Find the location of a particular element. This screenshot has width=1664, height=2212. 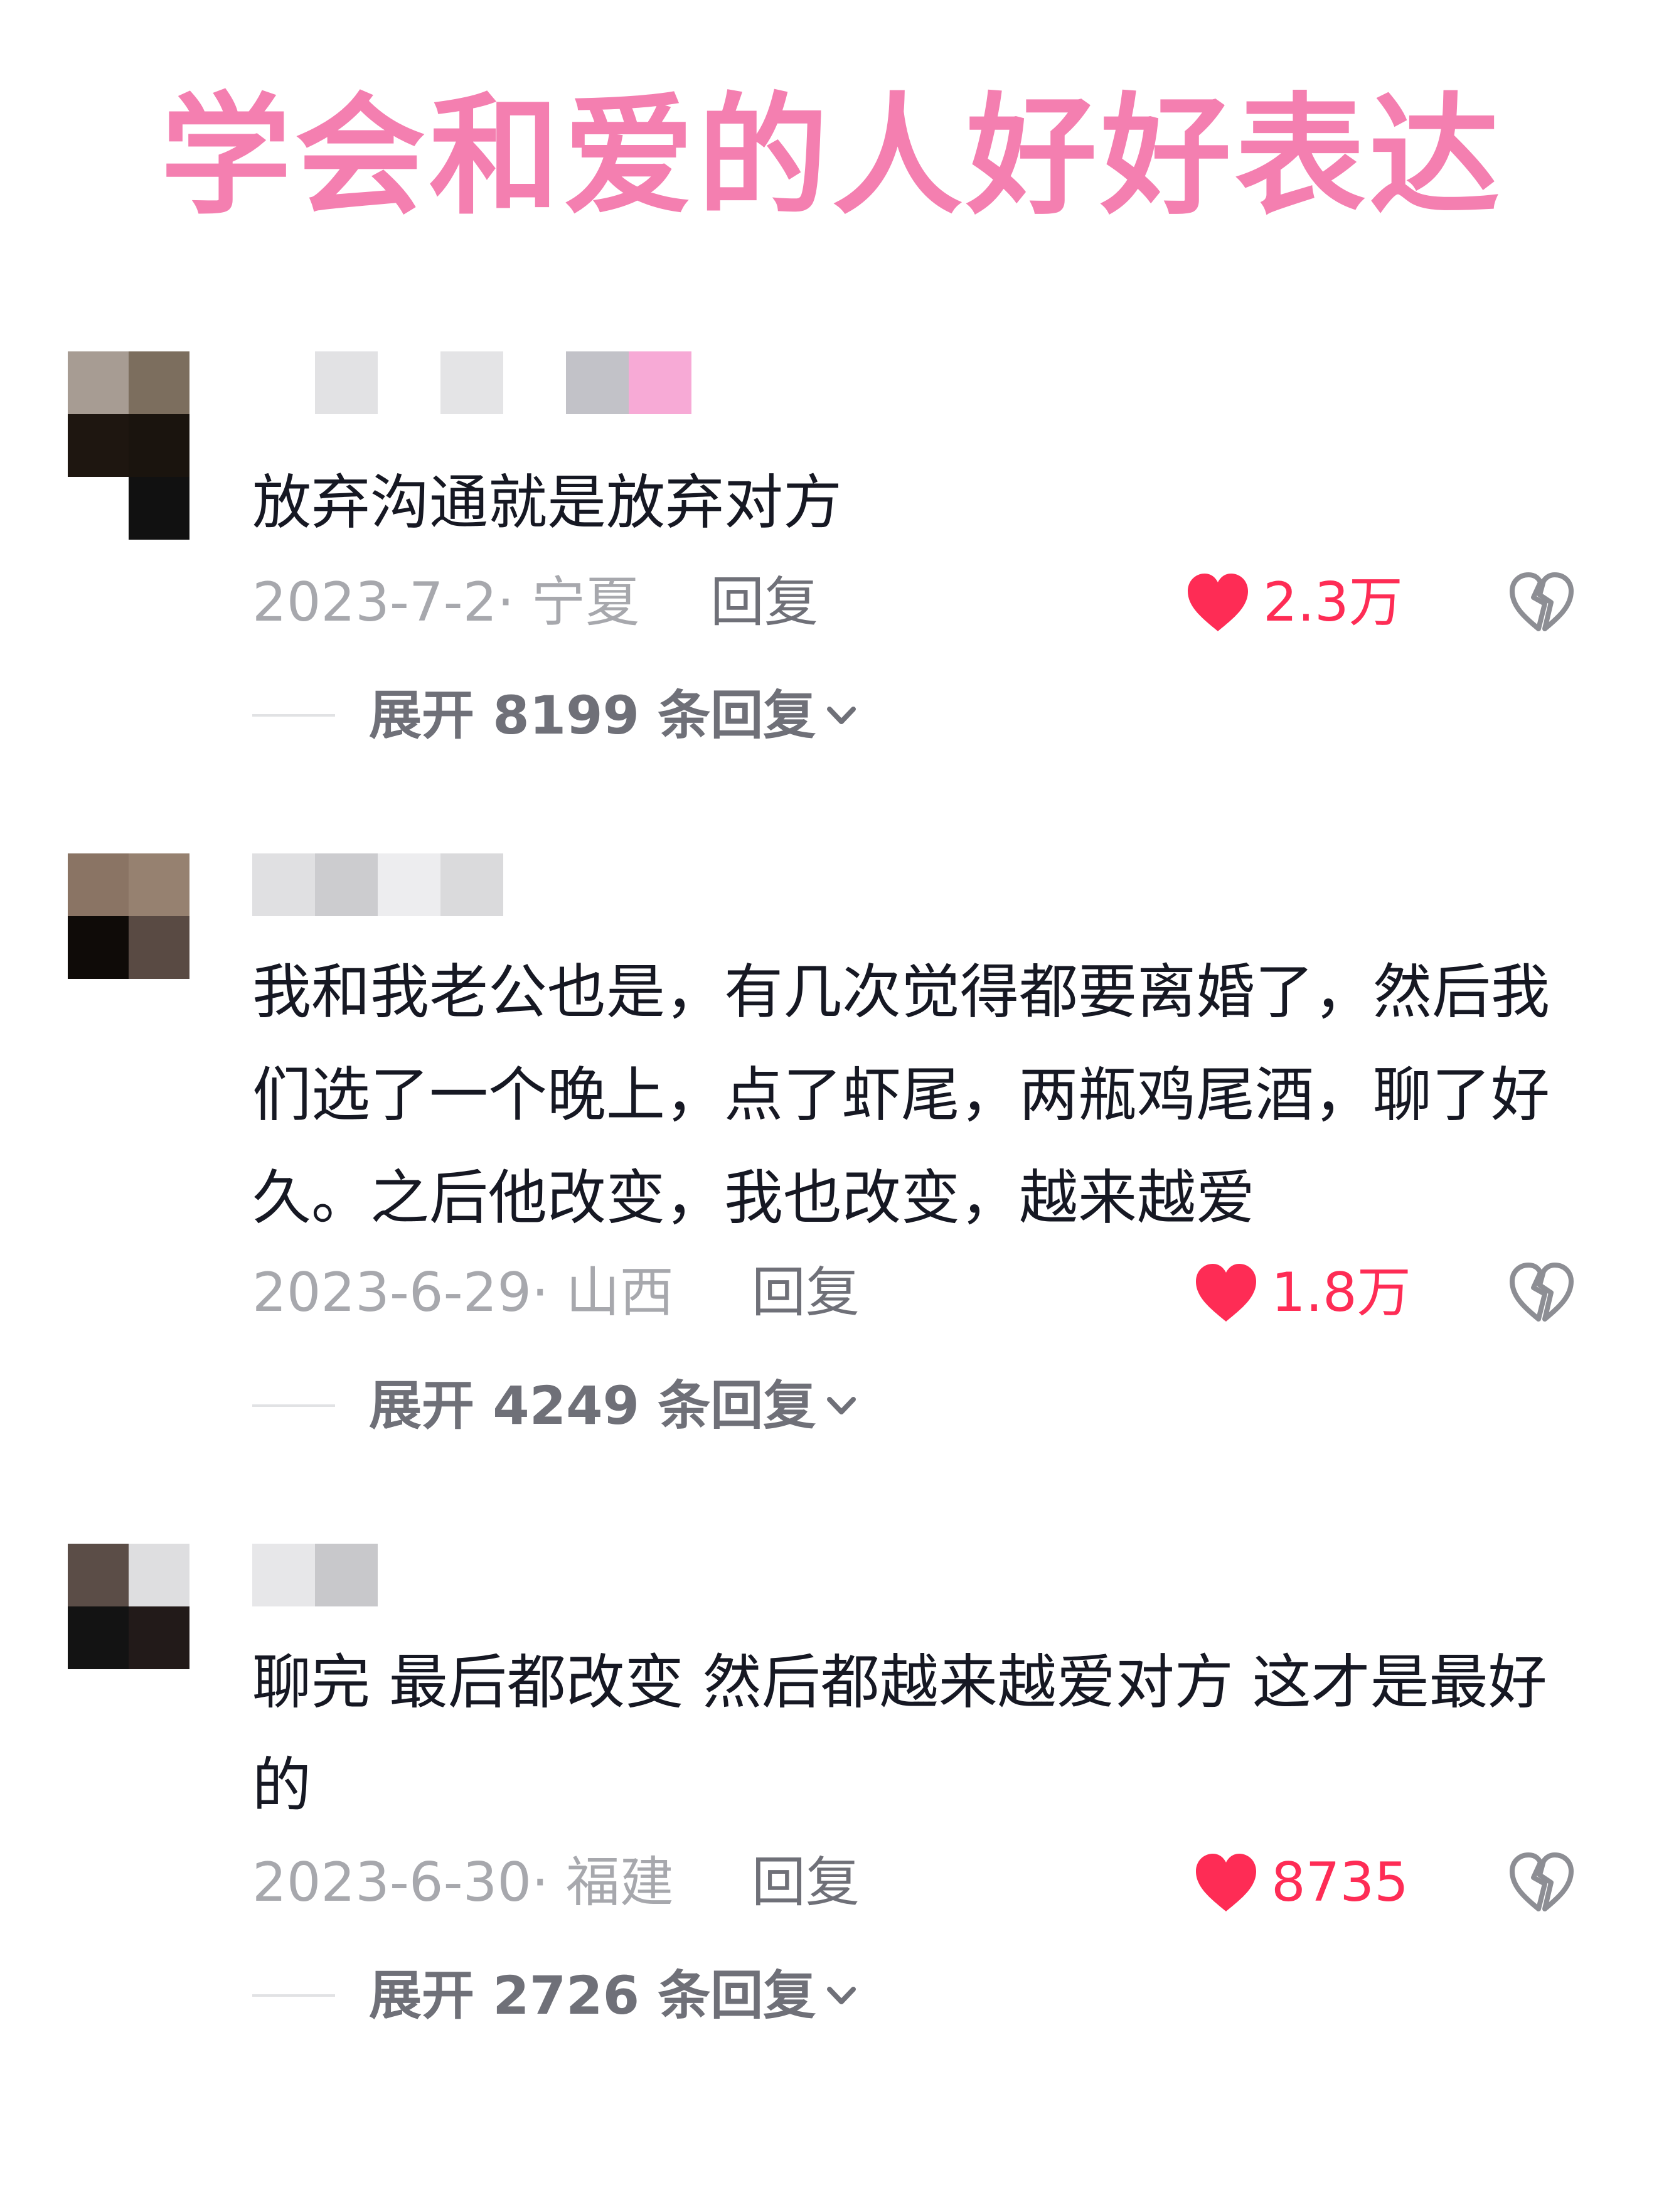

like-button: 8735 is located at coordinates (1300, 1883).